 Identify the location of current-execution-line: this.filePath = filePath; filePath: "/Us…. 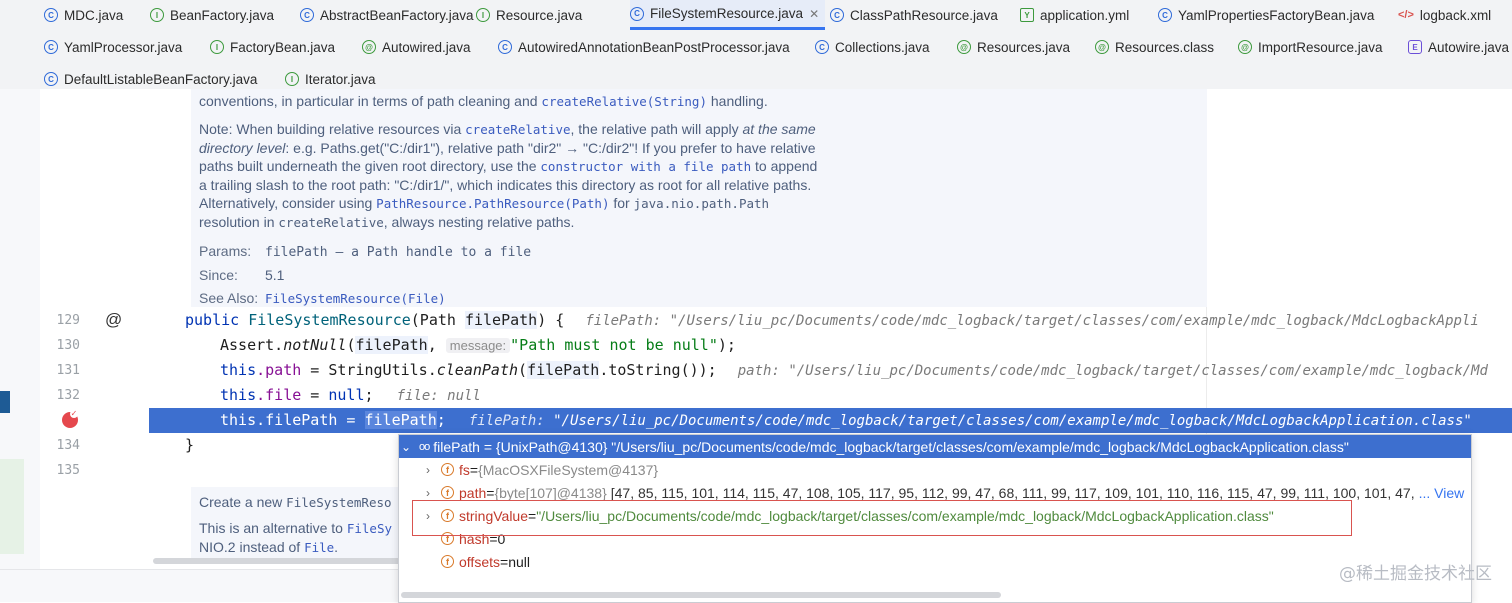
(830, 420).